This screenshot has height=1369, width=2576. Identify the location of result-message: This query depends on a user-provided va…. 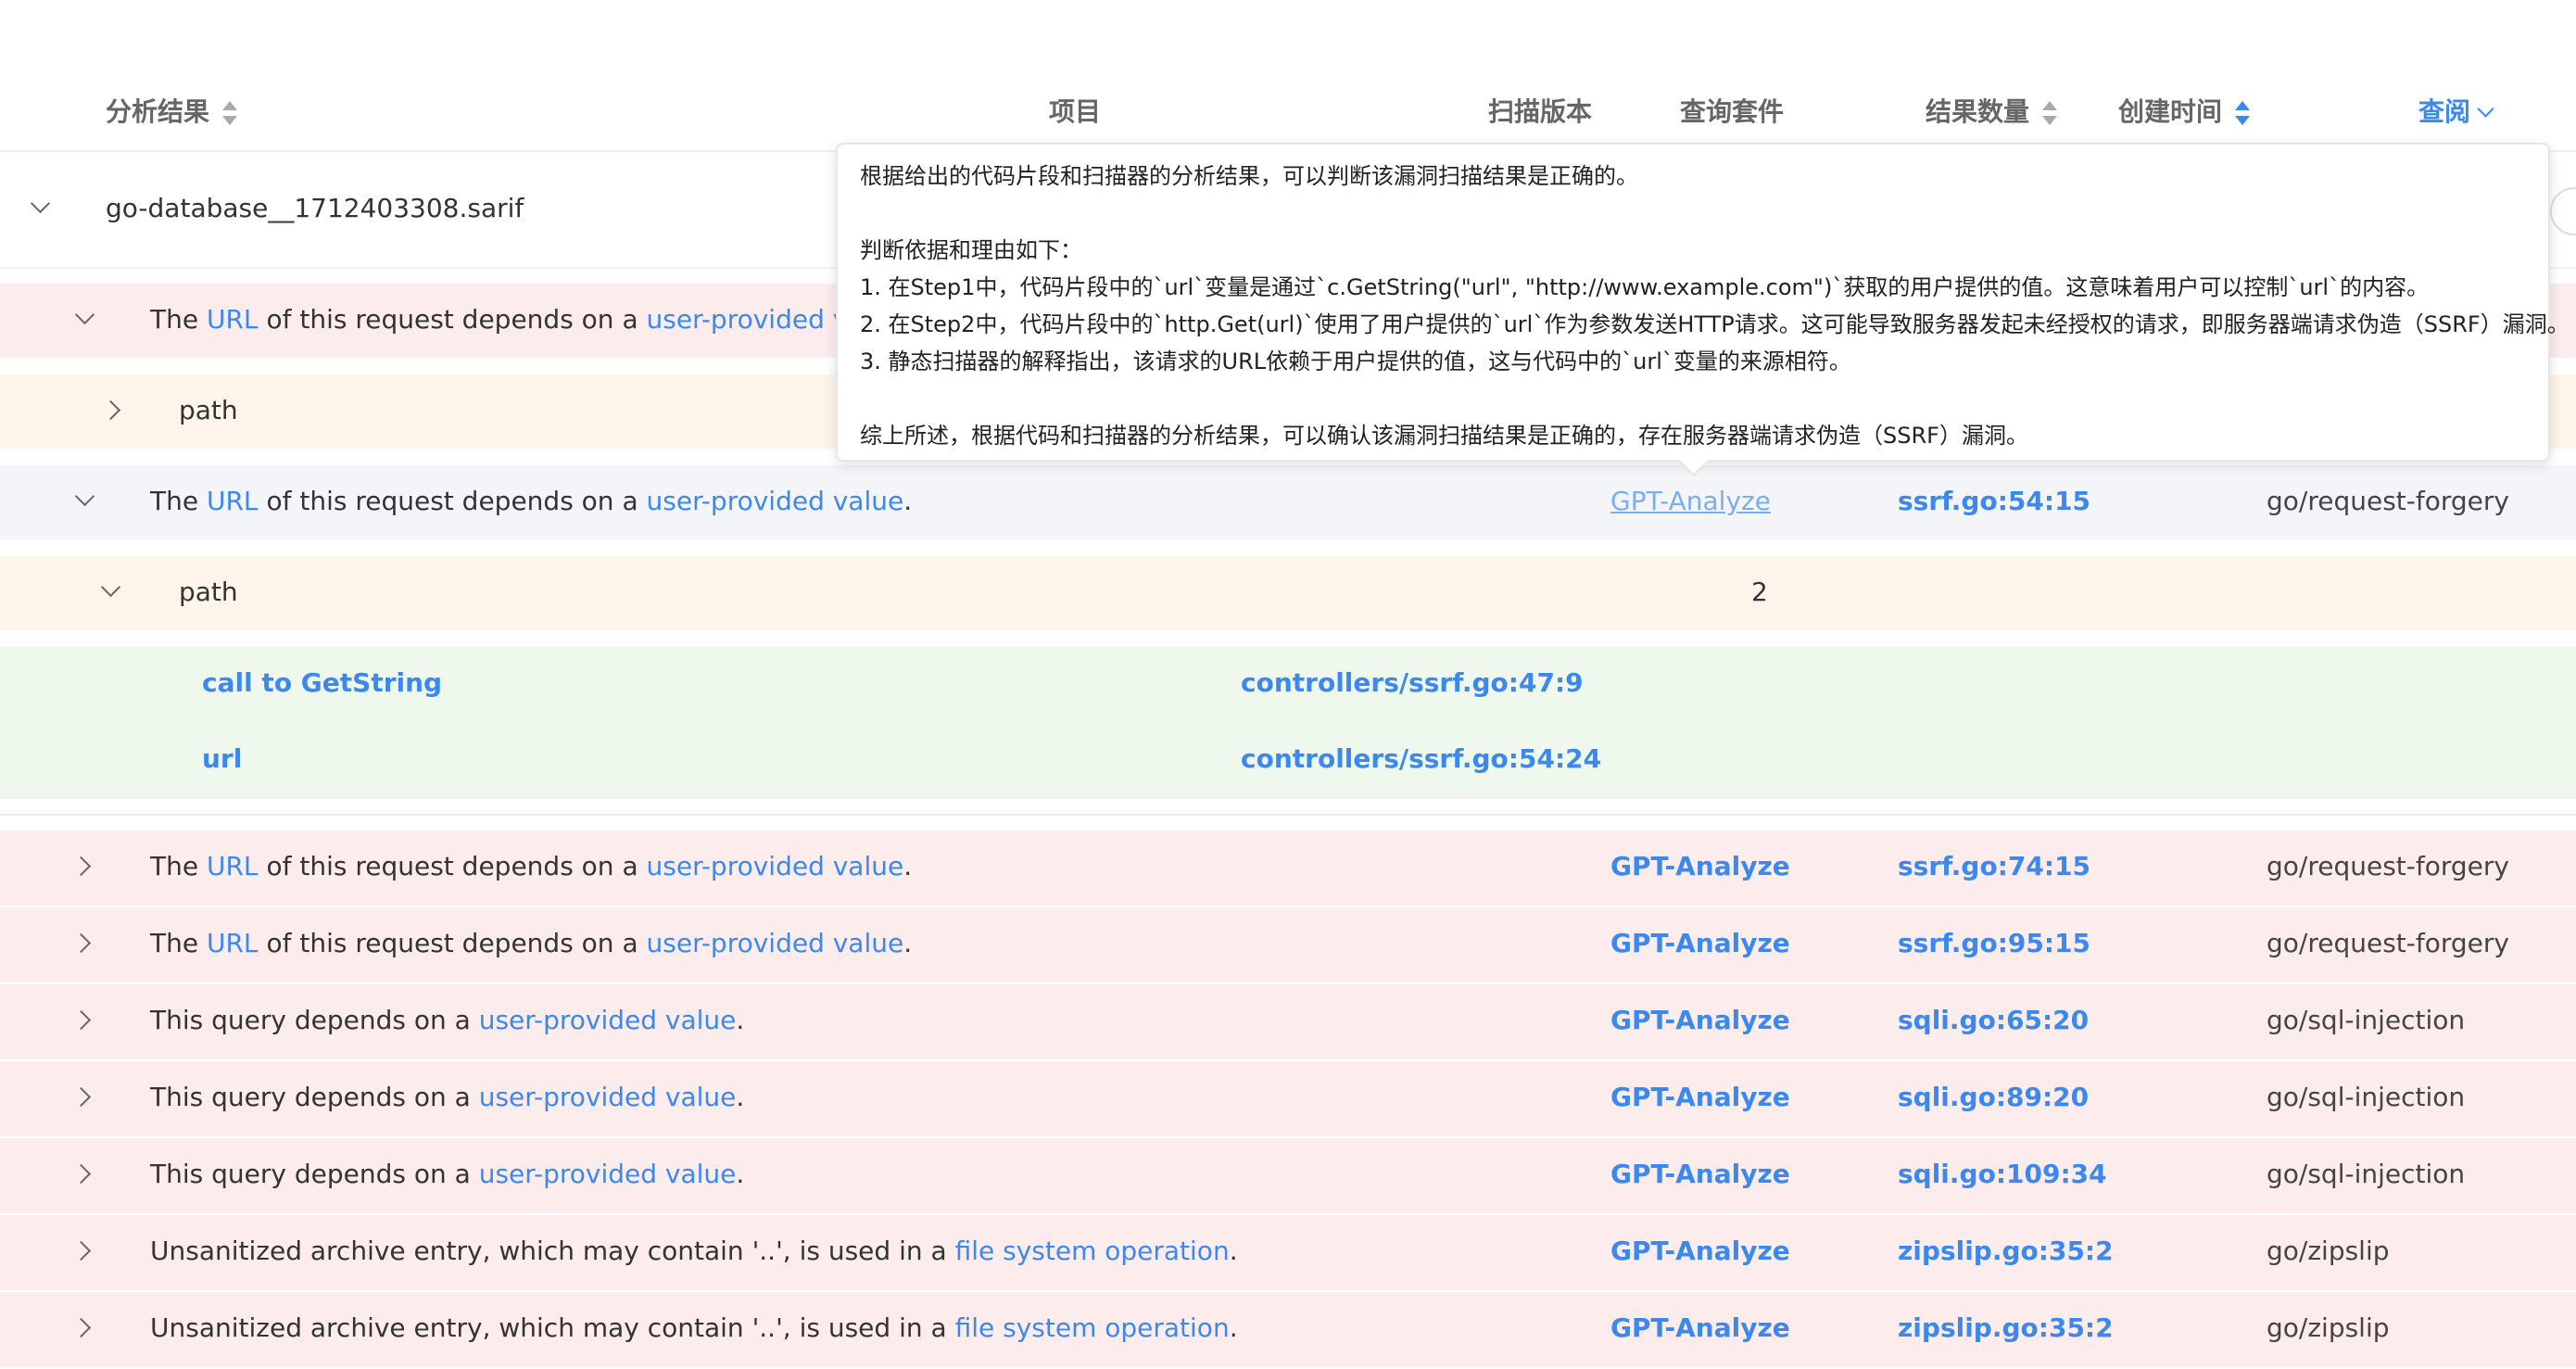
(447, 1020).